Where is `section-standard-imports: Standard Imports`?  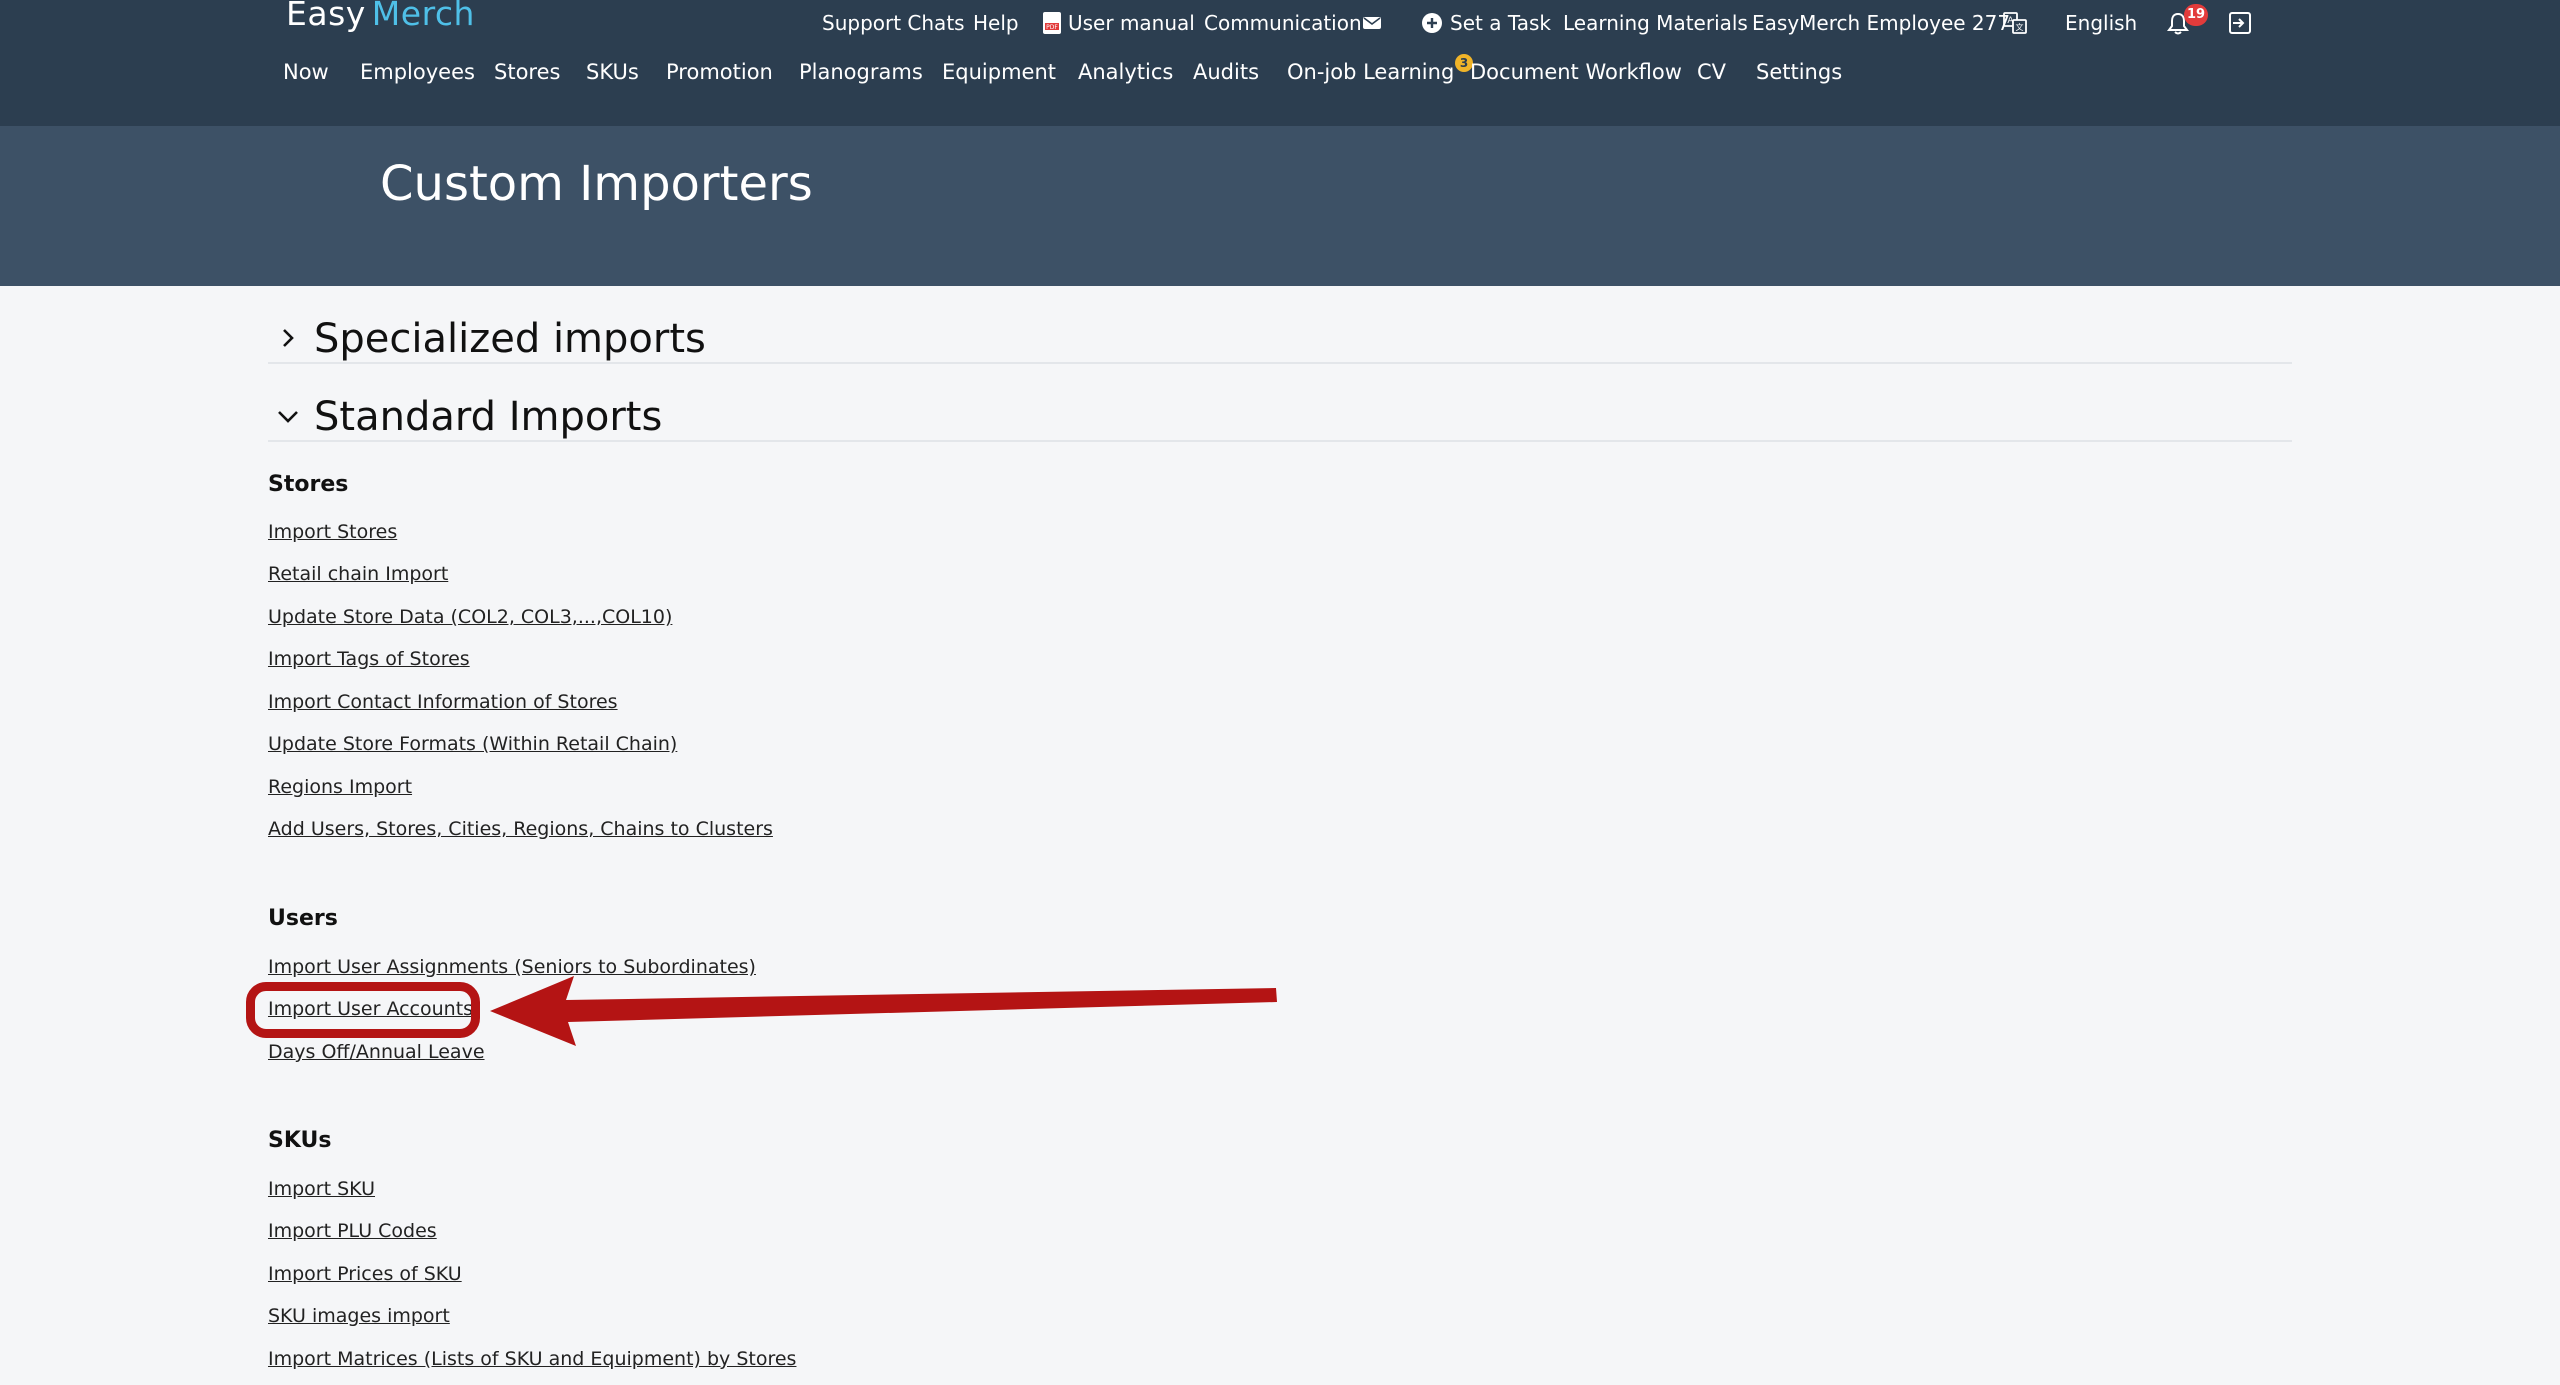 section-standard-imports: Standard Imports is located at coordinates (1280, 416).